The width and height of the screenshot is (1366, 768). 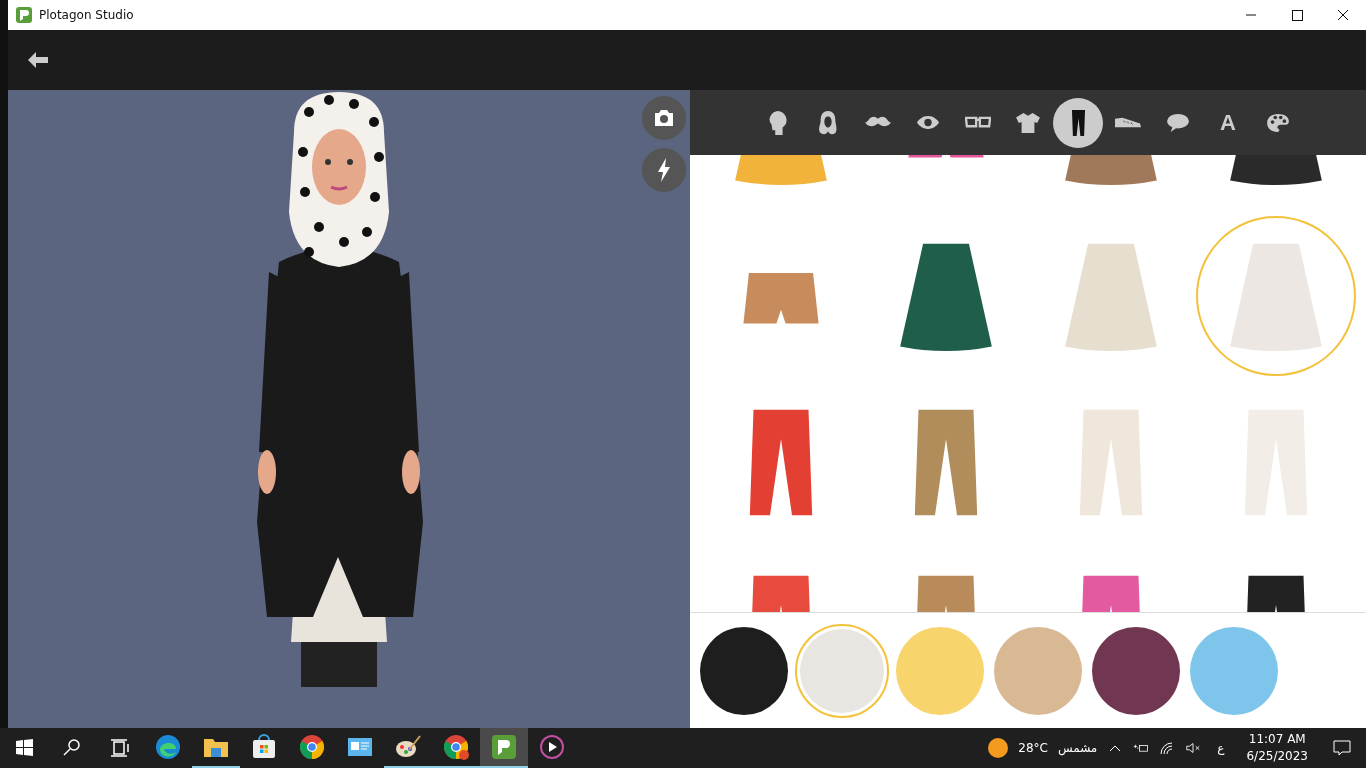 I want to click on back-arrow-icon, so click(x=38, y=60).